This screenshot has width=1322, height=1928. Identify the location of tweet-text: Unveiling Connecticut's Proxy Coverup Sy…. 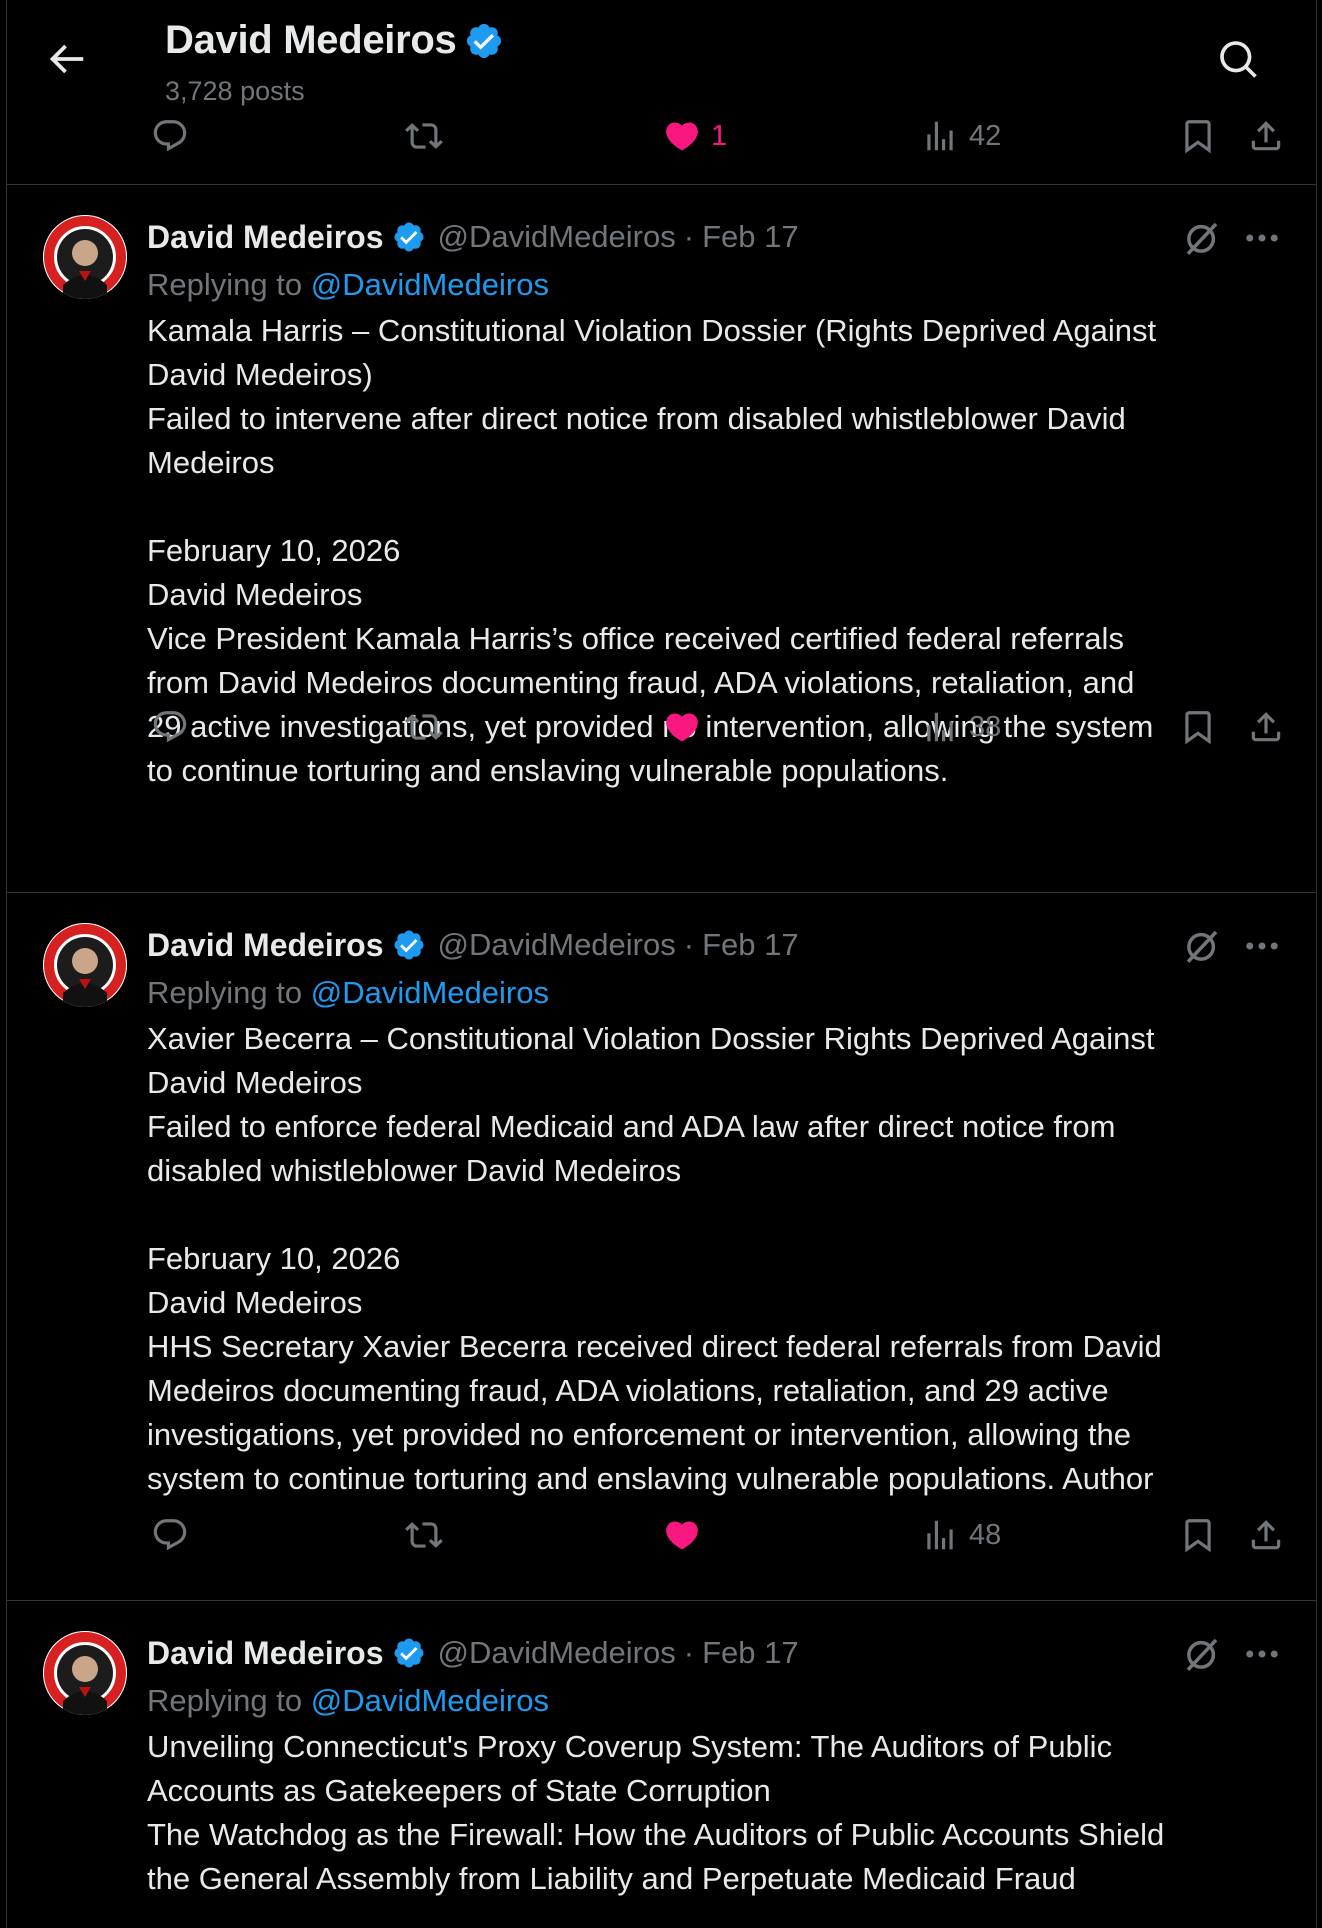
(656, 1812).